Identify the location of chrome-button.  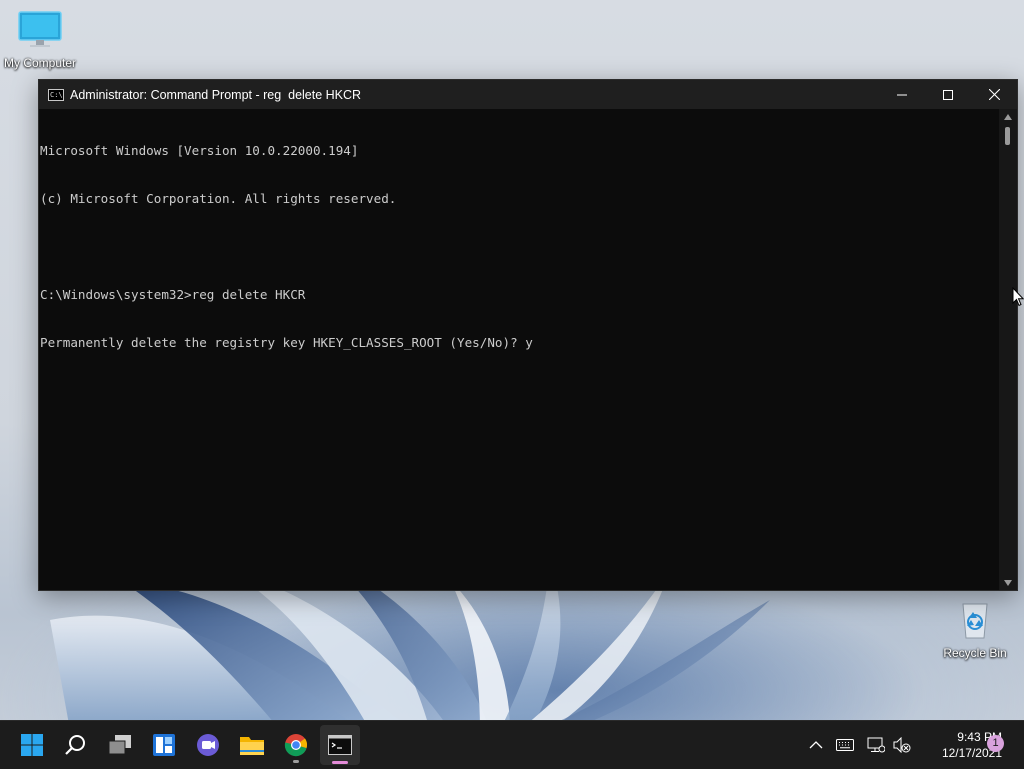
(296, 745).